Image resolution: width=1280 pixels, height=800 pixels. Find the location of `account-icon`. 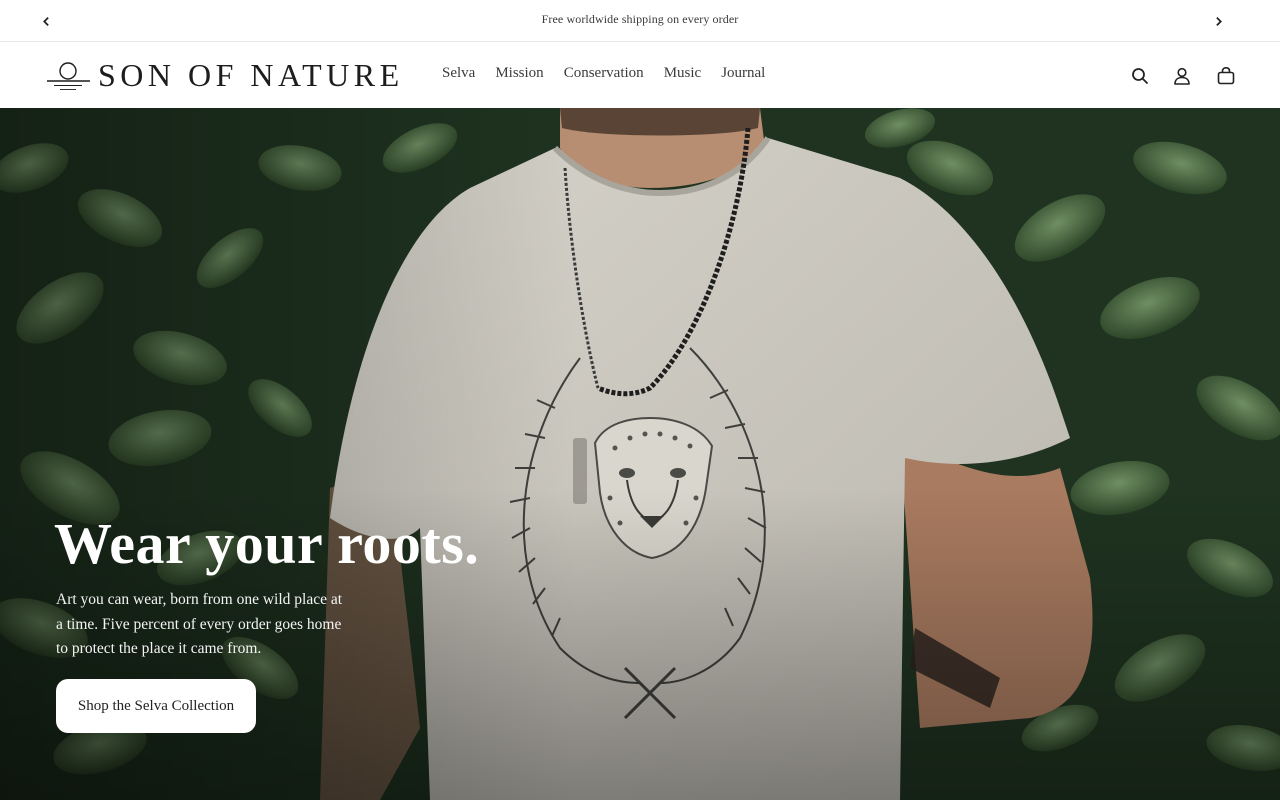

account-icon is located at coordinates (1182, 76).